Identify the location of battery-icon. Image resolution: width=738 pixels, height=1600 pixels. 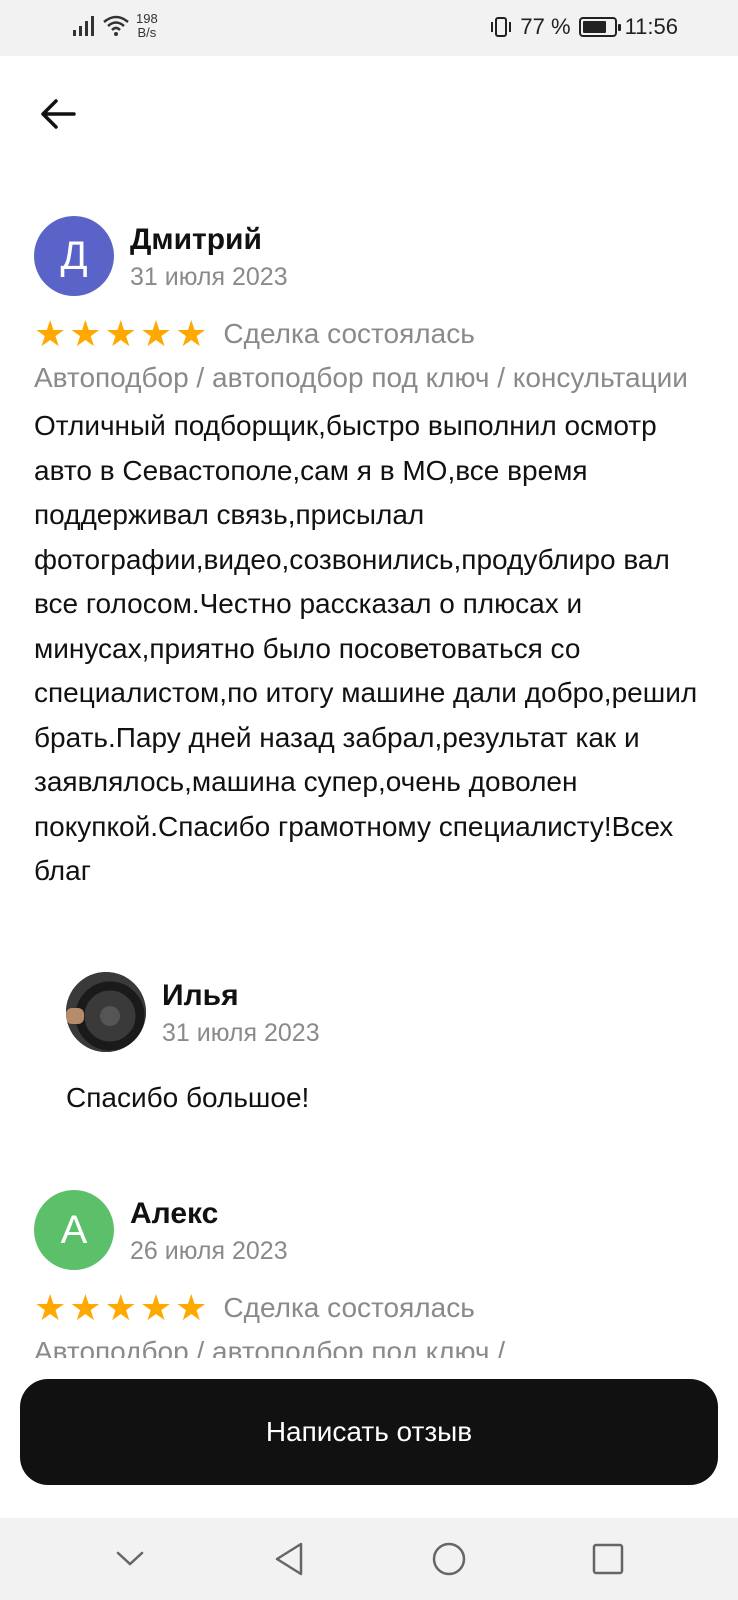
(599, 27).